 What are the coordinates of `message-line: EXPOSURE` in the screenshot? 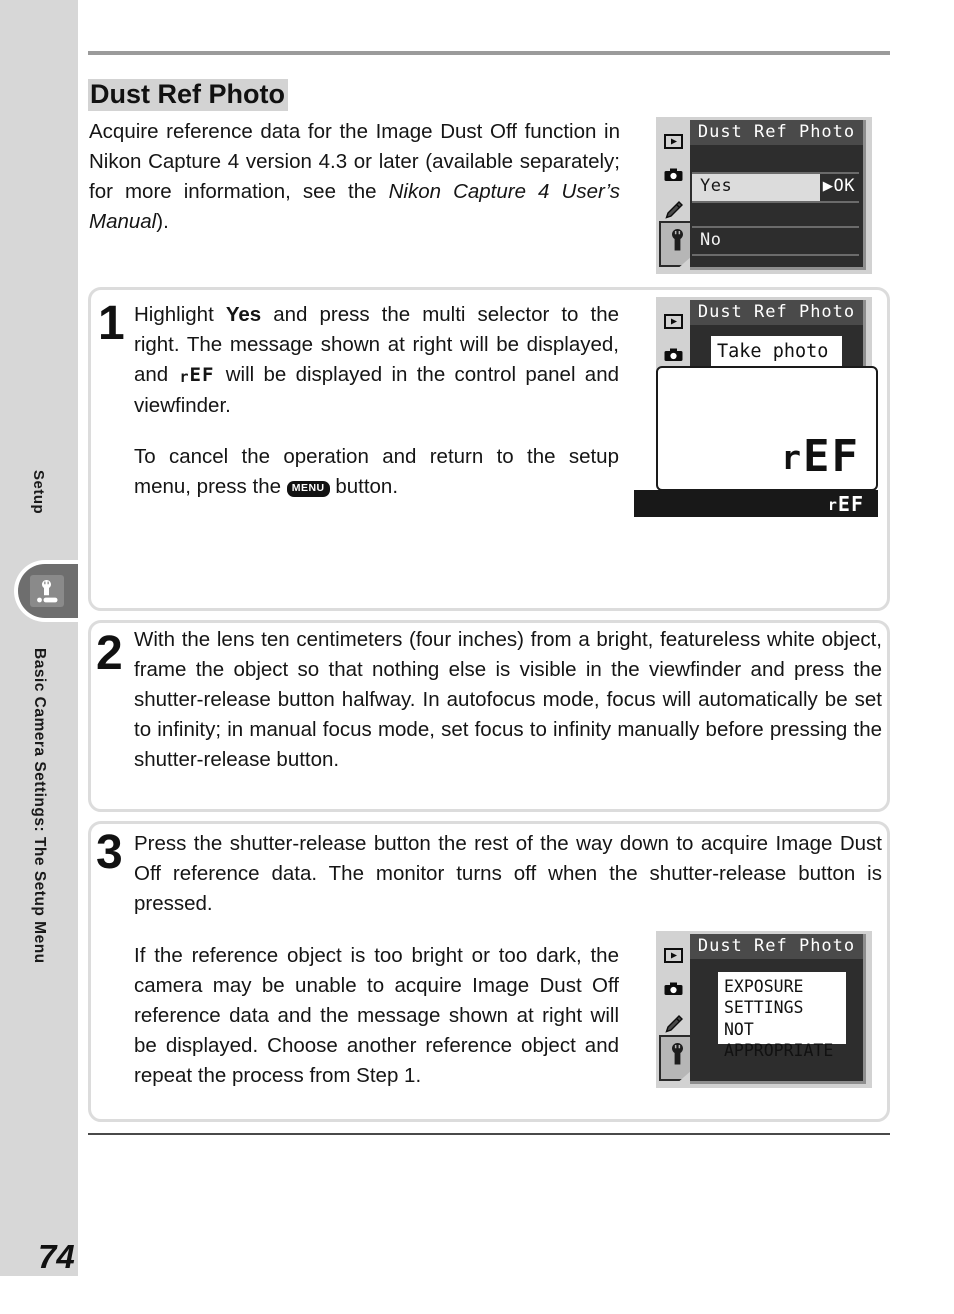 It's located at (764, 986).